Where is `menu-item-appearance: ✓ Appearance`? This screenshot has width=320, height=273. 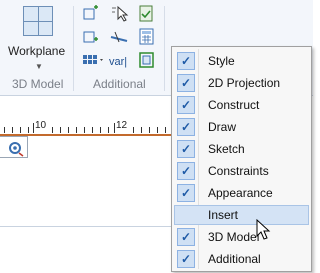 menu-item-appearance: ✓ Appearance is located at coordinates (241, 193).